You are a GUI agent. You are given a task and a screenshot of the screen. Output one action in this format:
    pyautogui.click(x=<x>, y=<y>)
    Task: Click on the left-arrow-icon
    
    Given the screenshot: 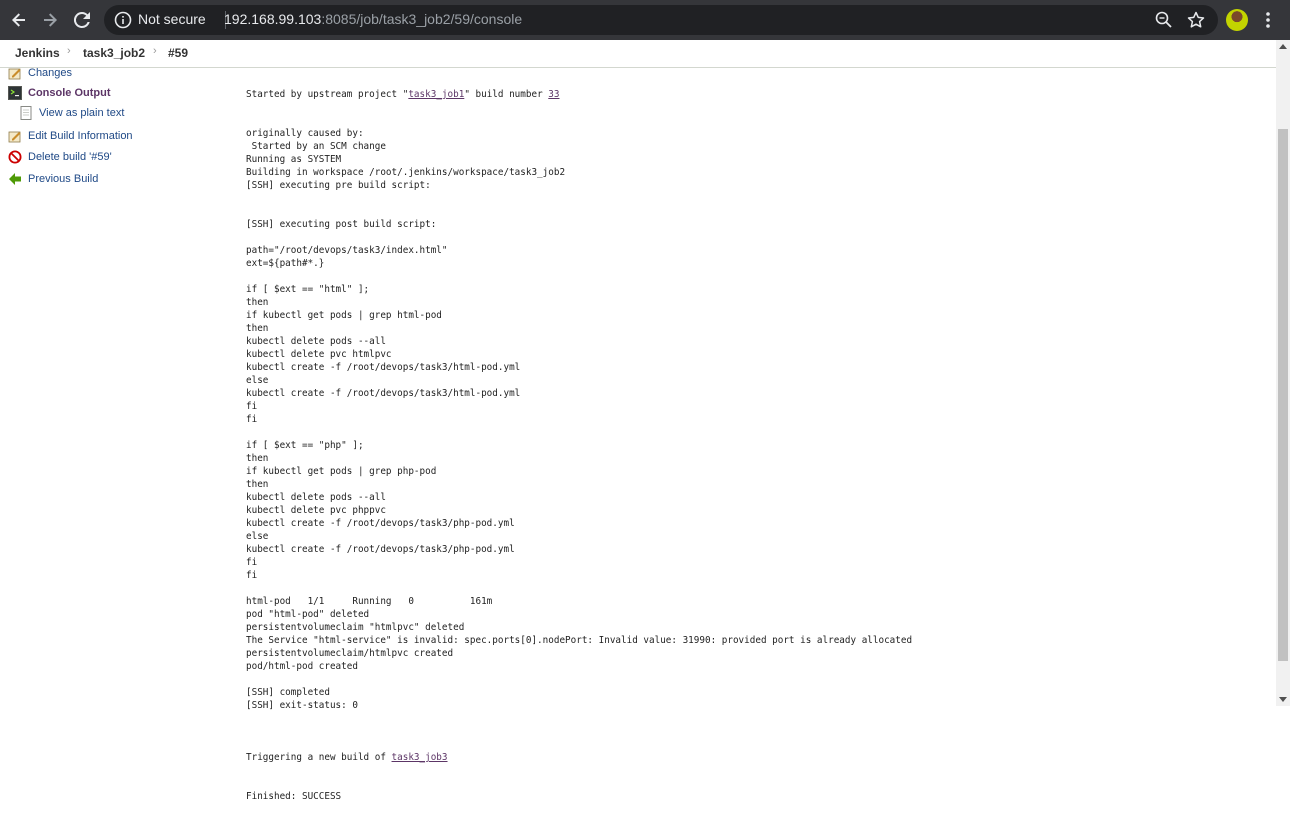 What is the action you would take?
    pyautogui.click(x=15, y=179)
    